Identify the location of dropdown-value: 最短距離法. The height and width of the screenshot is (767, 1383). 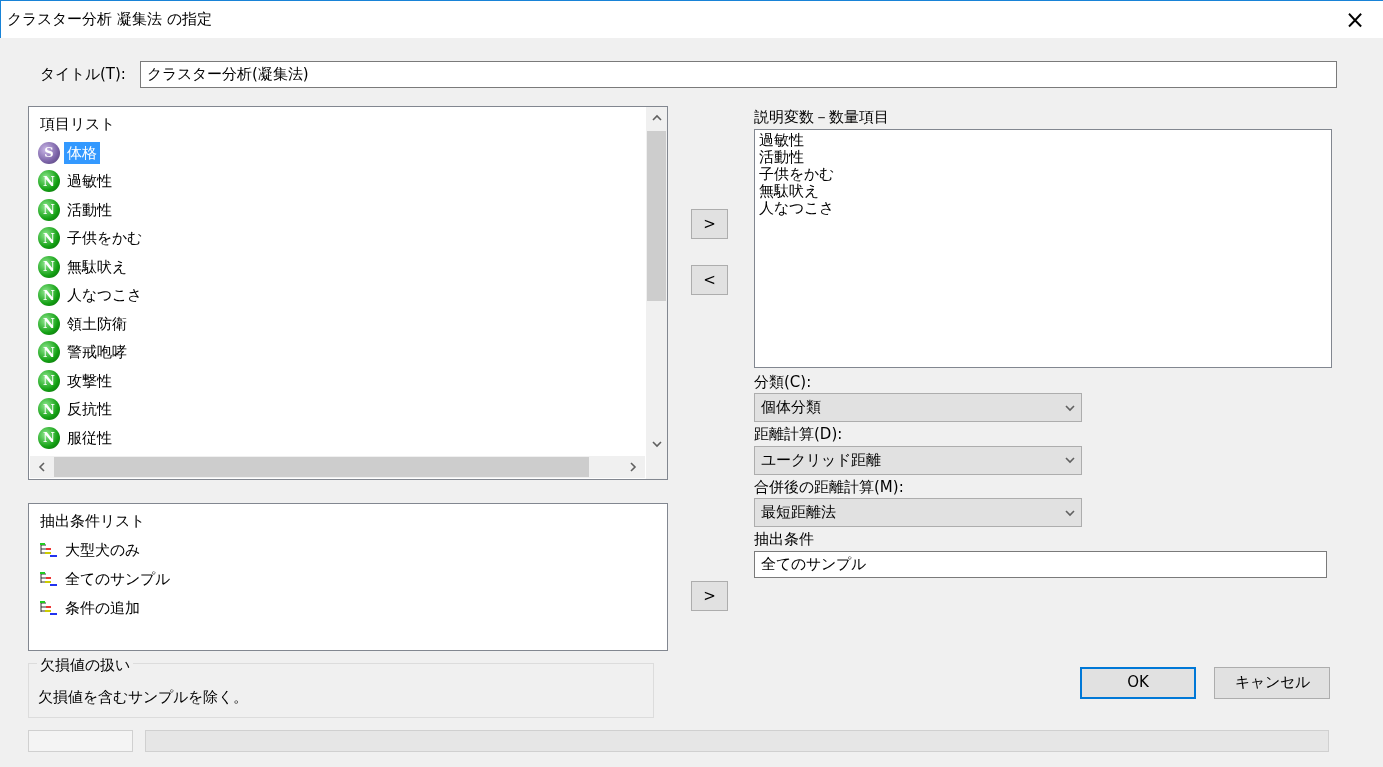
(798, 513).